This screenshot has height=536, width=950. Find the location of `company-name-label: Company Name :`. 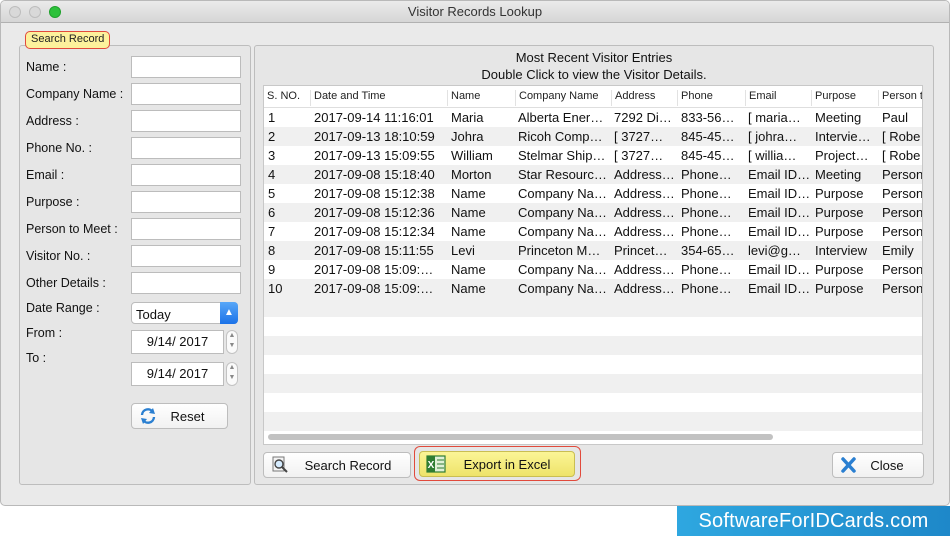

company-name-label: Company Name : is located at coordinates (75, 94).